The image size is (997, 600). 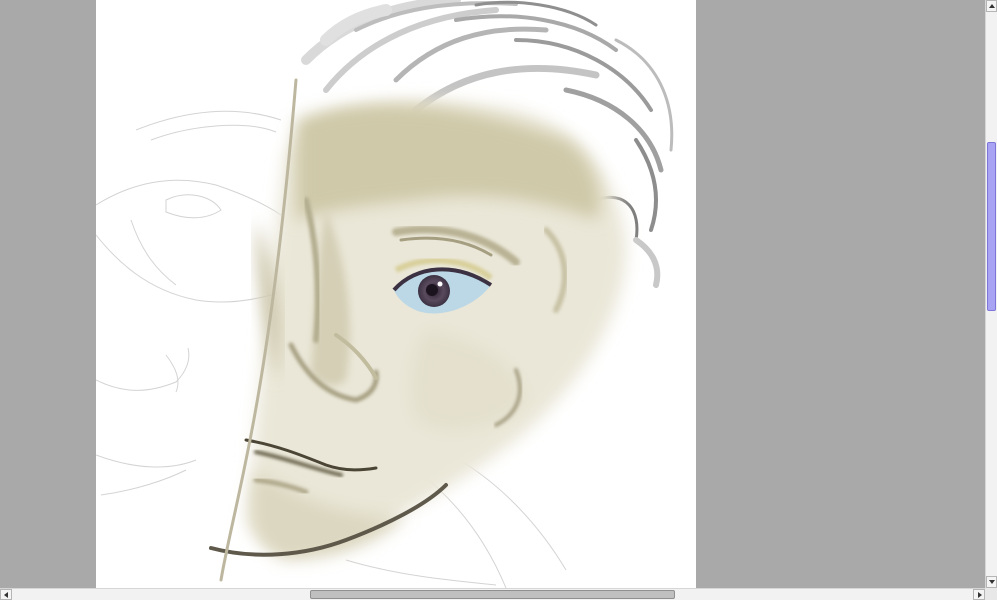 I want to click on vertical-scroll-track, so click(x=991, y=294).